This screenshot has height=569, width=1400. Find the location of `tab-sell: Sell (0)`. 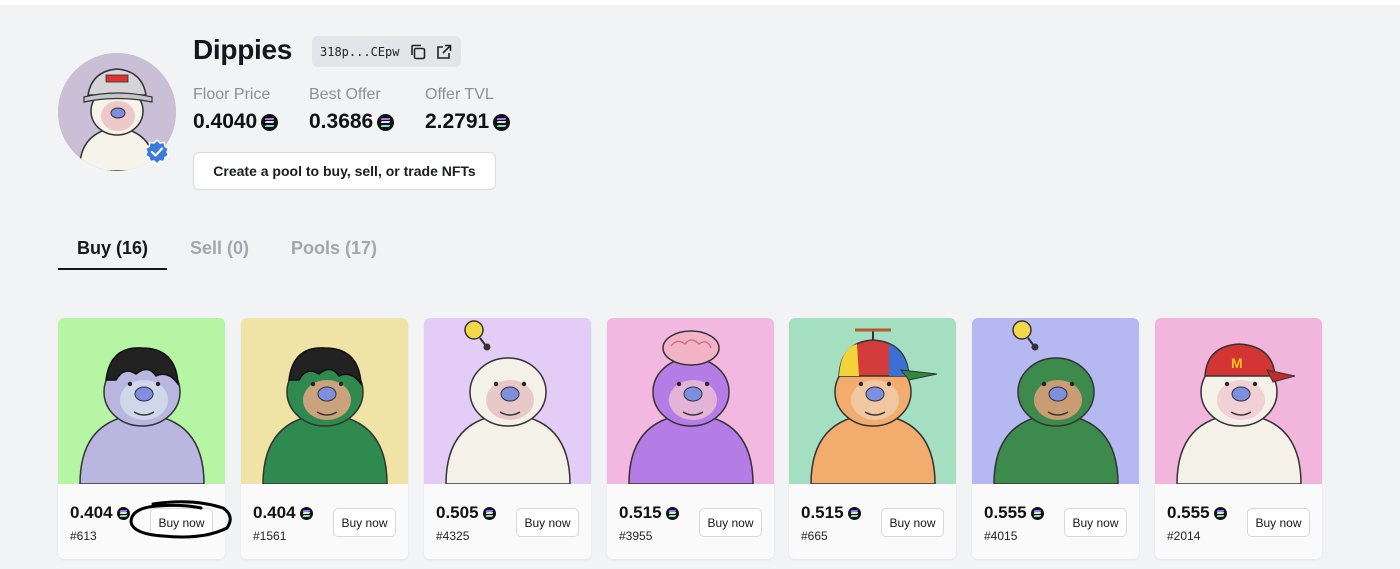

tab-sell: Sell (0) is located at coordinates (219, 248).